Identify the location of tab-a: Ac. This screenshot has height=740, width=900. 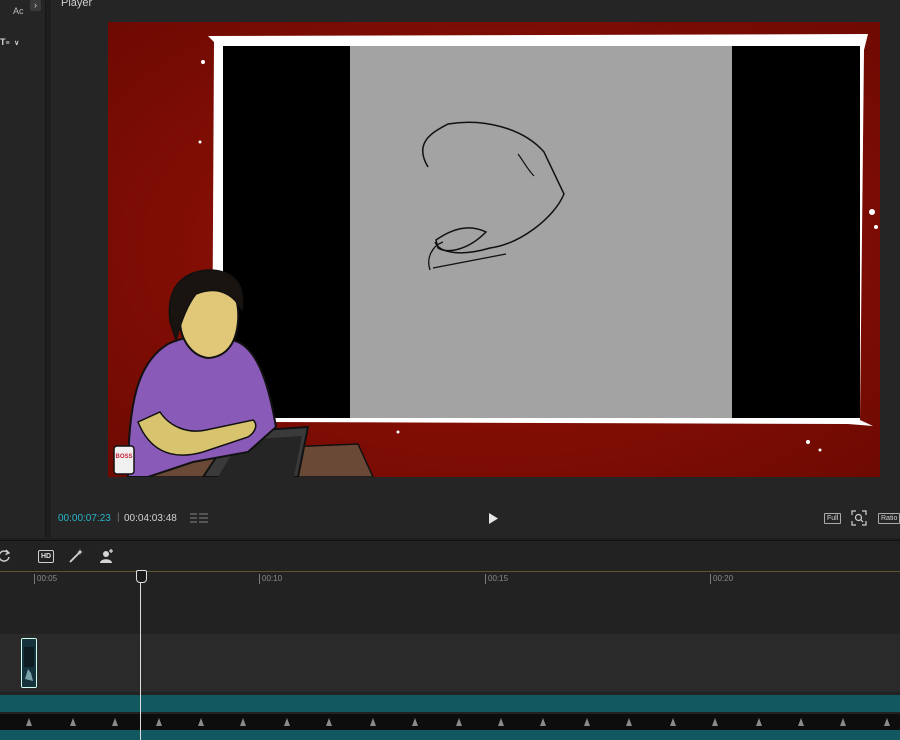
(18, 11).